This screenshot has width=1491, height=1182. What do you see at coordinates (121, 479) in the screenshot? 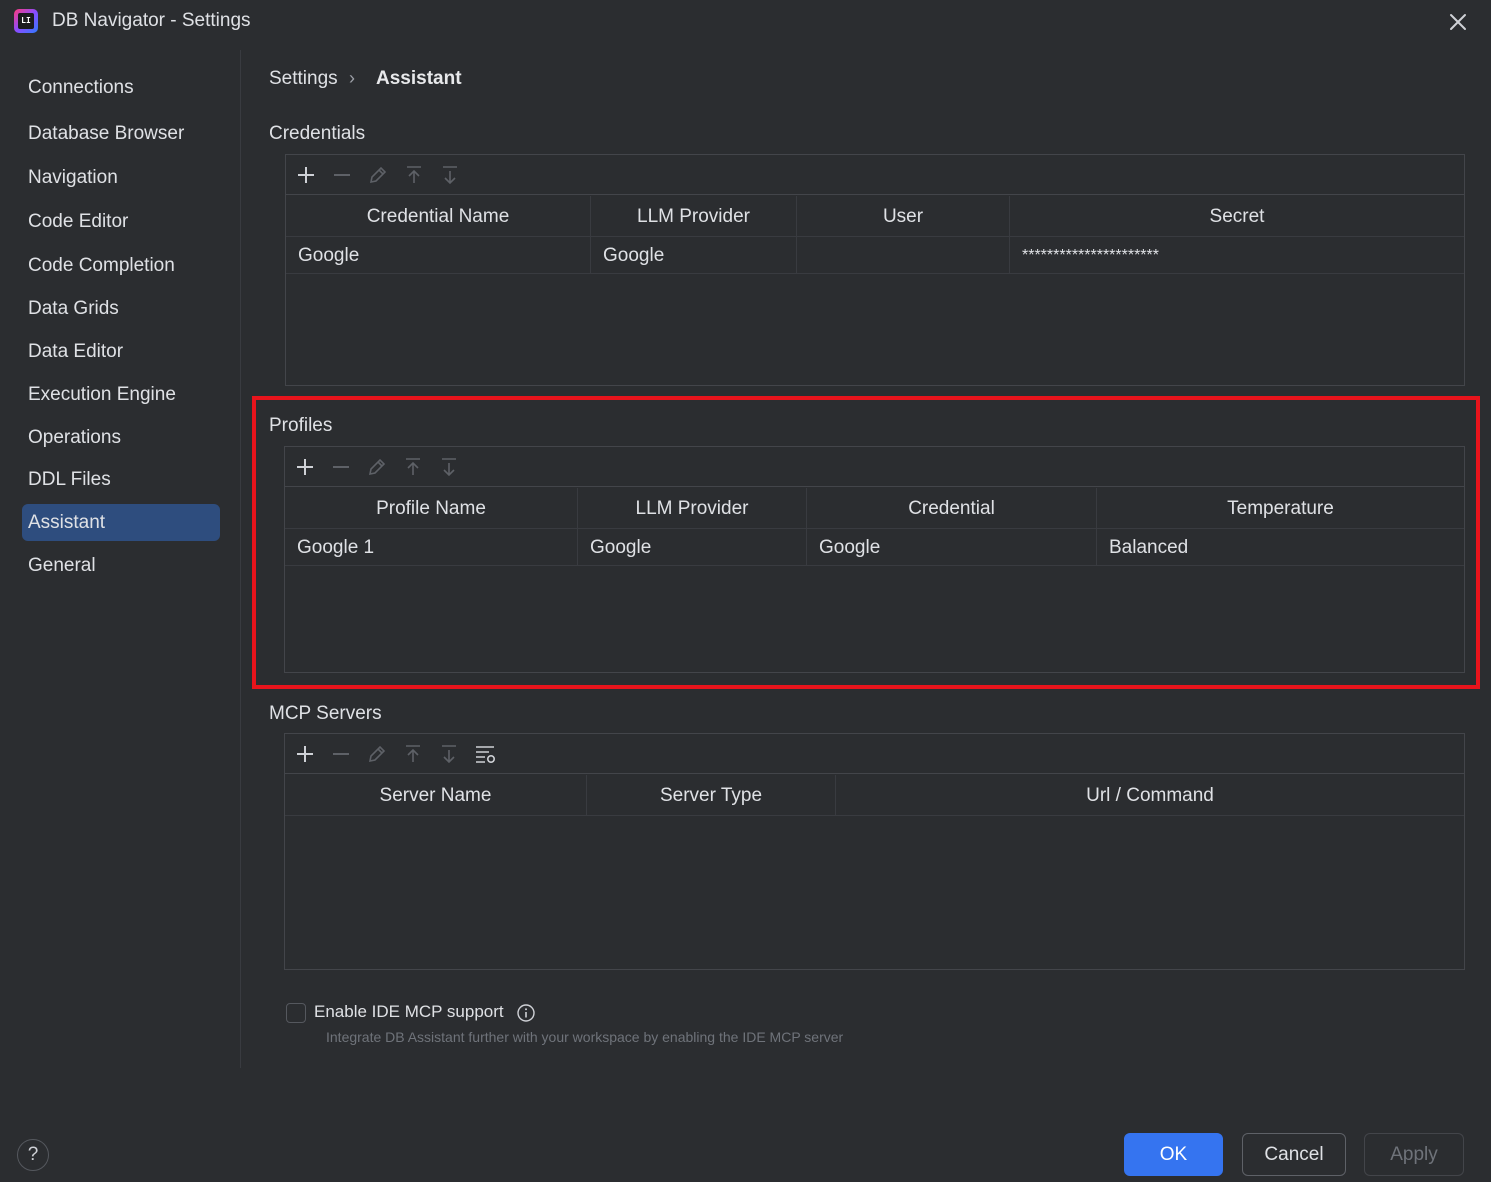
I see `sidebar-item-ddl-files: DDL Files` at bounding box center [121, 479].